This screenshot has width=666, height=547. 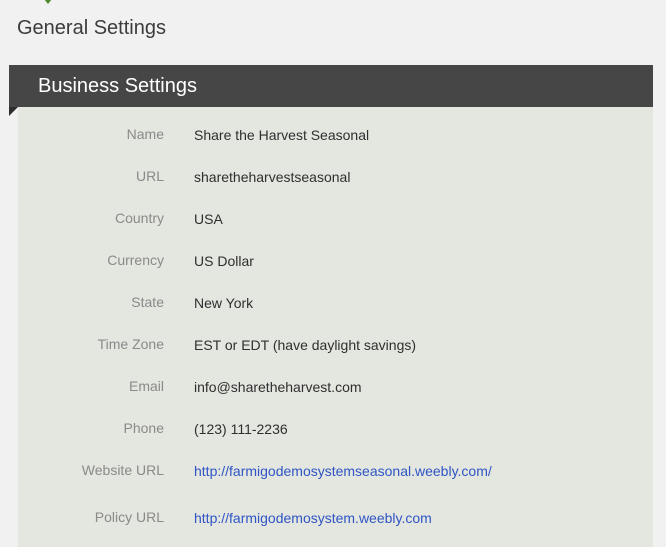 I want to click on field-label-email: Email, so click(x=146, y=386).